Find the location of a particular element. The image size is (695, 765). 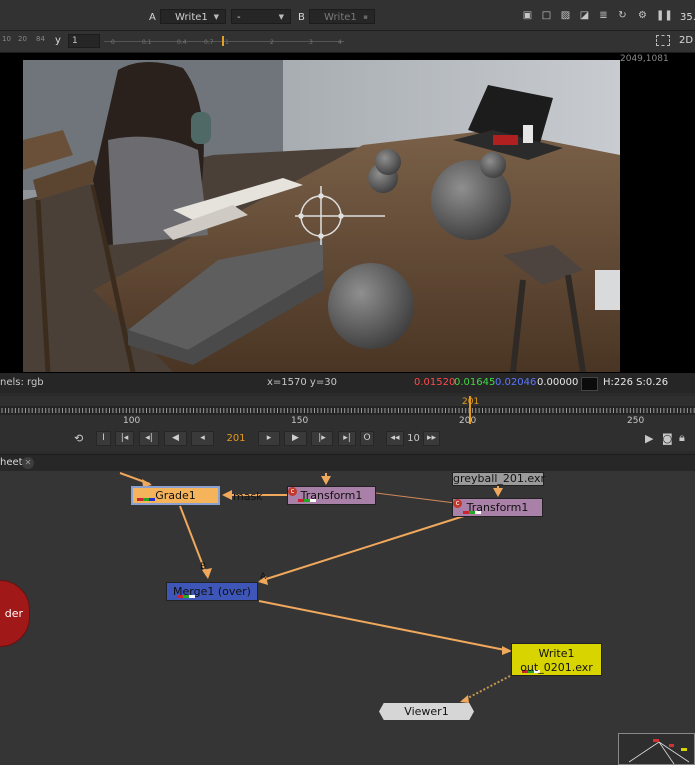

gamma-tick: 0.1 is located at coordinates (147, 42).